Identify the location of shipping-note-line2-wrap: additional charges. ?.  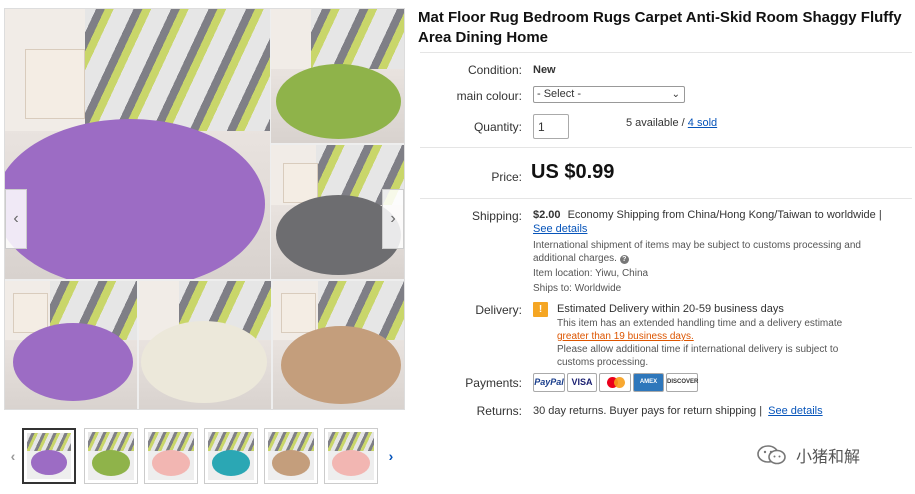
(697, 258).